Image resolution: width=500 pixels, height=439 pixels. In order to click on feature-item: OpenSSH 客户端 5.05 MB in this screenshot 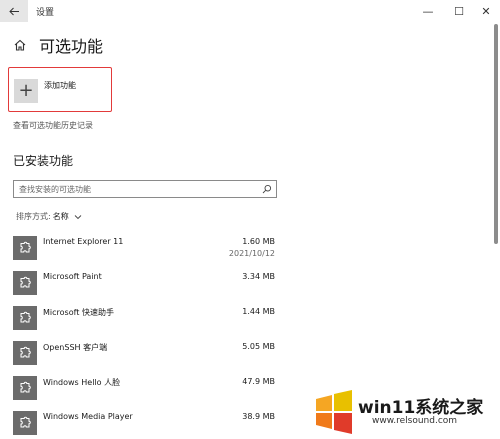, I will do `click(144, 355)`.